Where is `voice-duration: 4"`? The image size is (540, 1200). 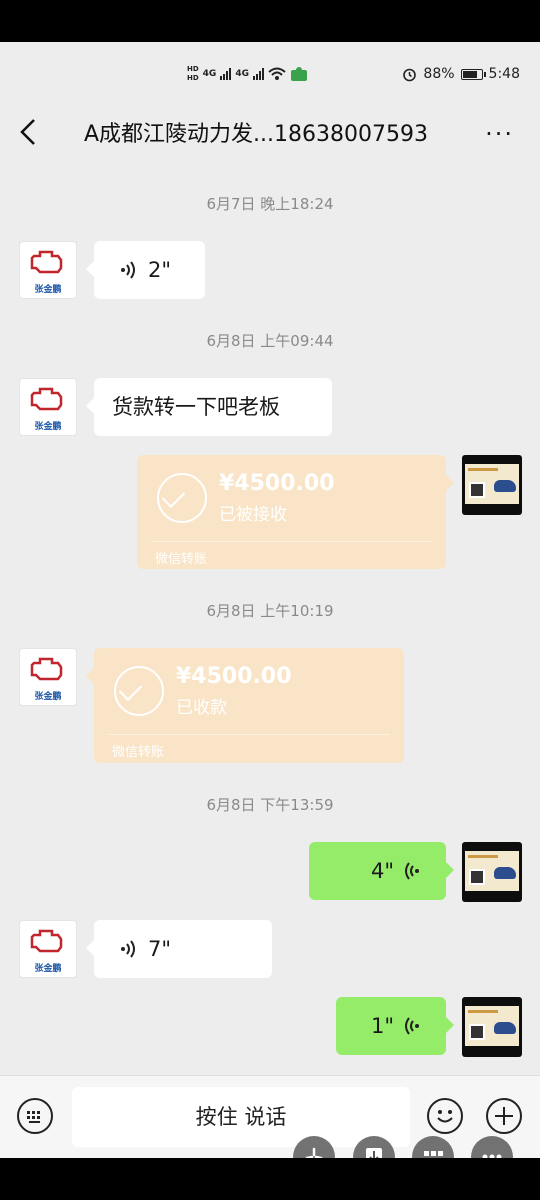 voice-duration: 4" is located at coordinates (382, 871).